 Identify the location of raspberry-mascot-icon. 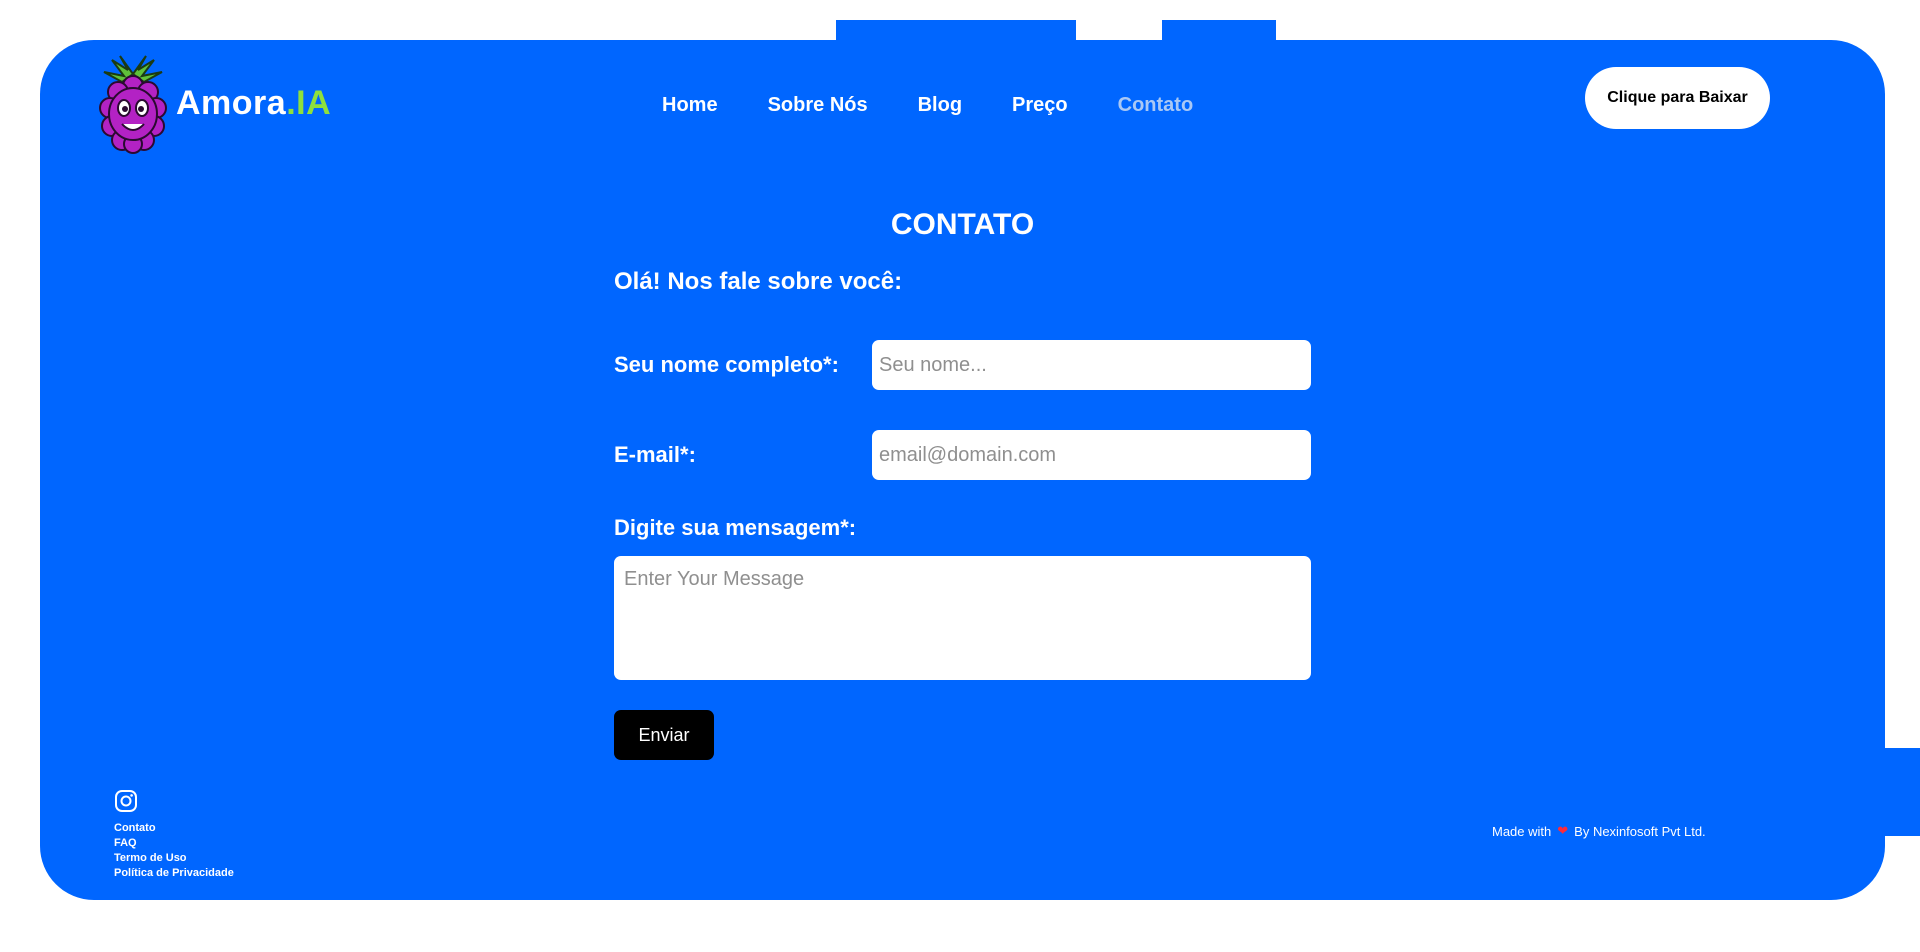
(133, 104).